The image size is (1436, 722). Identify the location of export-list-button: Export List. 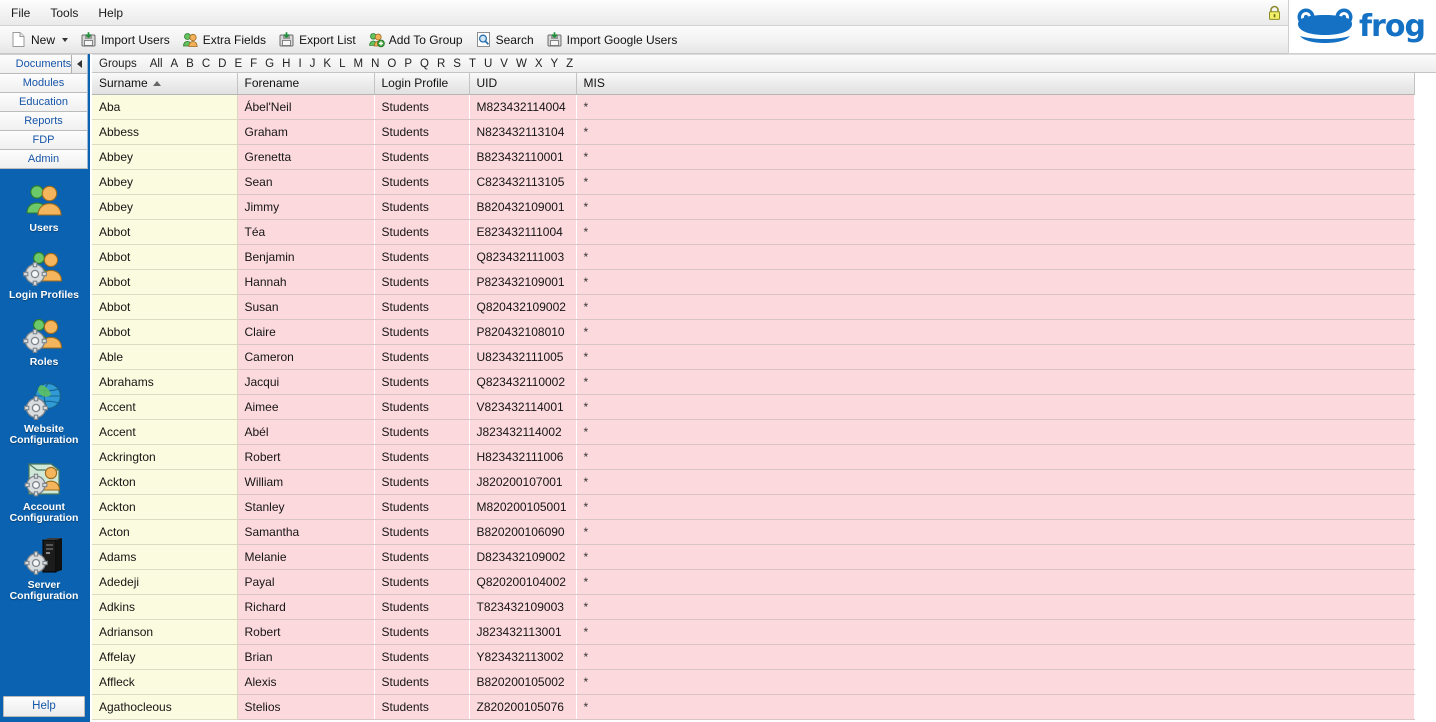
(319, 40).